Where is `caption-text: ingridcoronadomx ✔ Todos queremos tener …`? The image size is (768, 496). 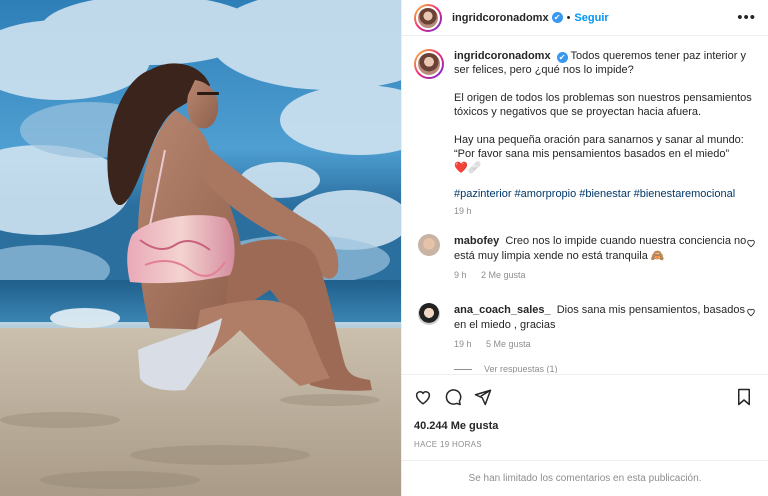
caption-text: ingridcoronadomx ✔ Todos queremos tener … is located at coordinates (604, 133).